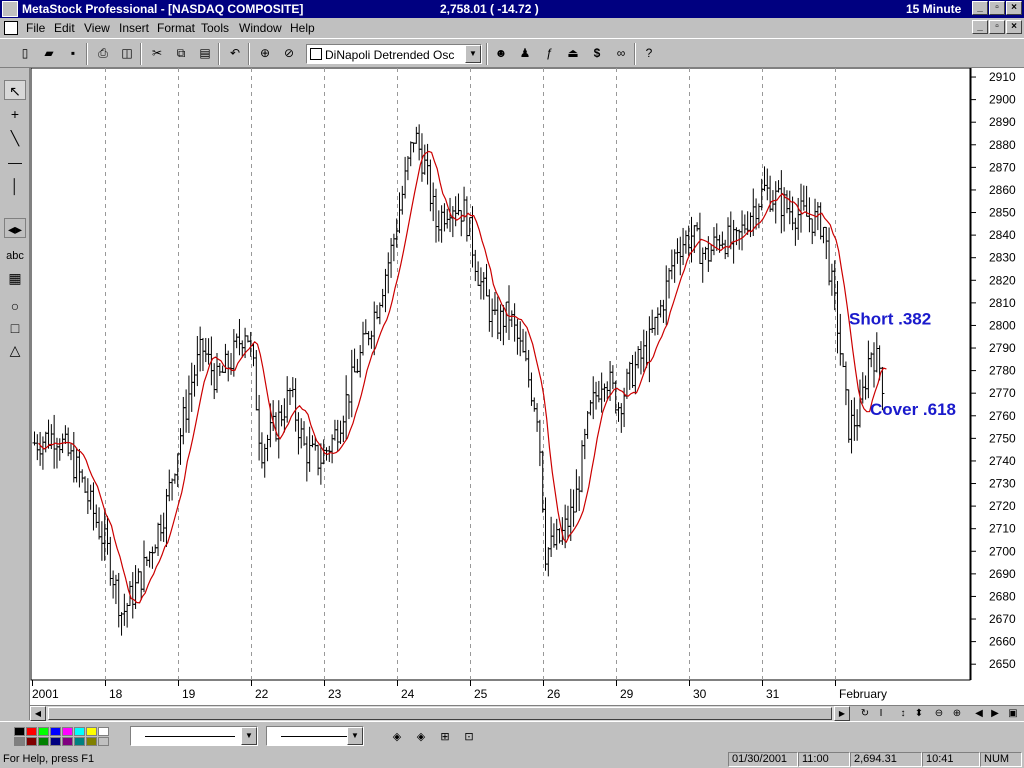 The image size is (1024, 768). I want to click on y-tick-label: 2910, so click(1002, 77).